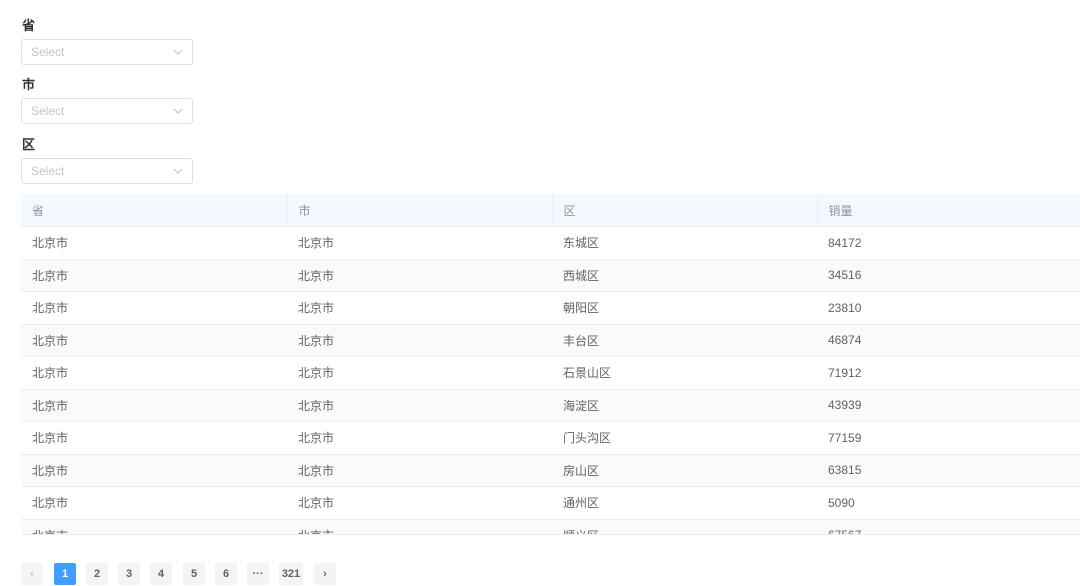  I want to click on table-row: 北京市 北京市 东城区 84172, so click(550, 243).